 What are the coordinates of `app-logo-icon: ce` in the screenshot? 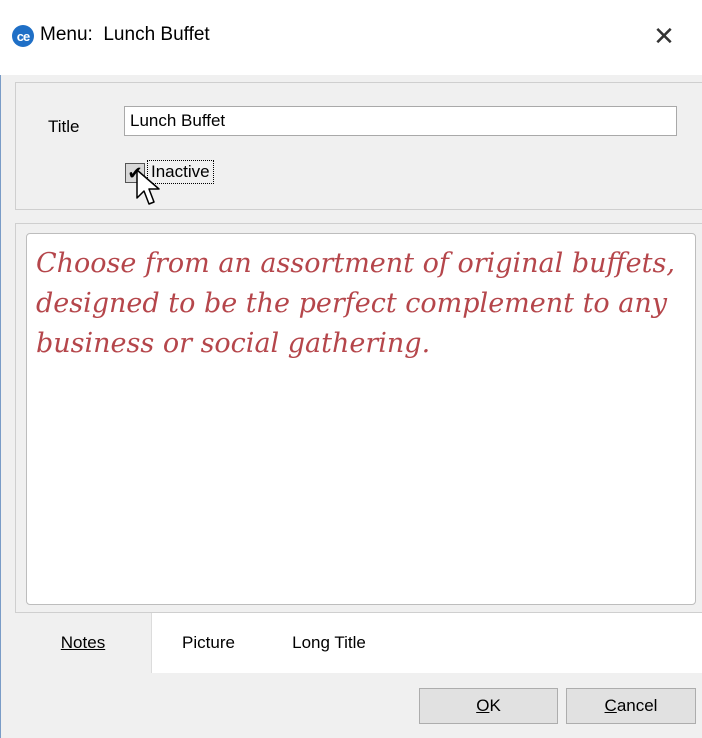 It's located at (23, 36).